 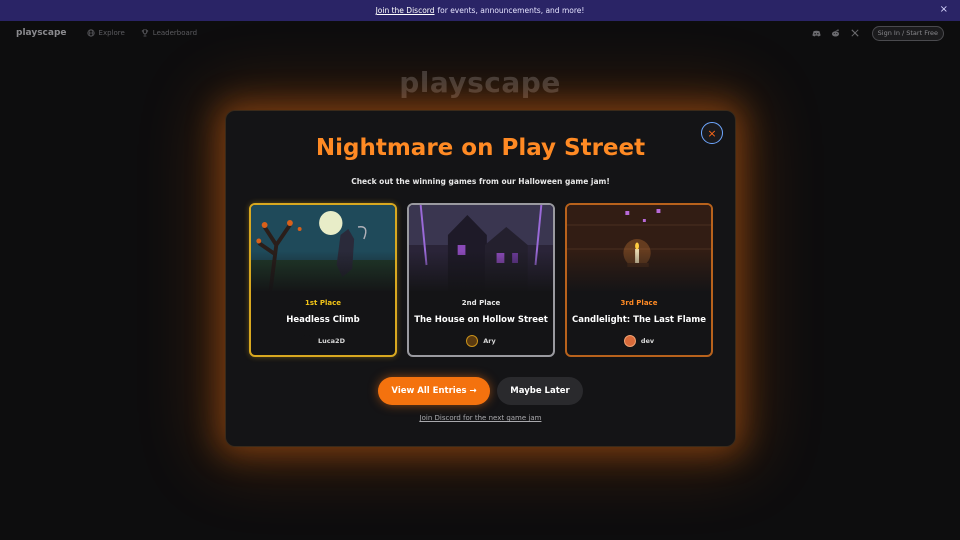 I want to click on nav-item-label: Leaderboard, so click(x=175, y=33).